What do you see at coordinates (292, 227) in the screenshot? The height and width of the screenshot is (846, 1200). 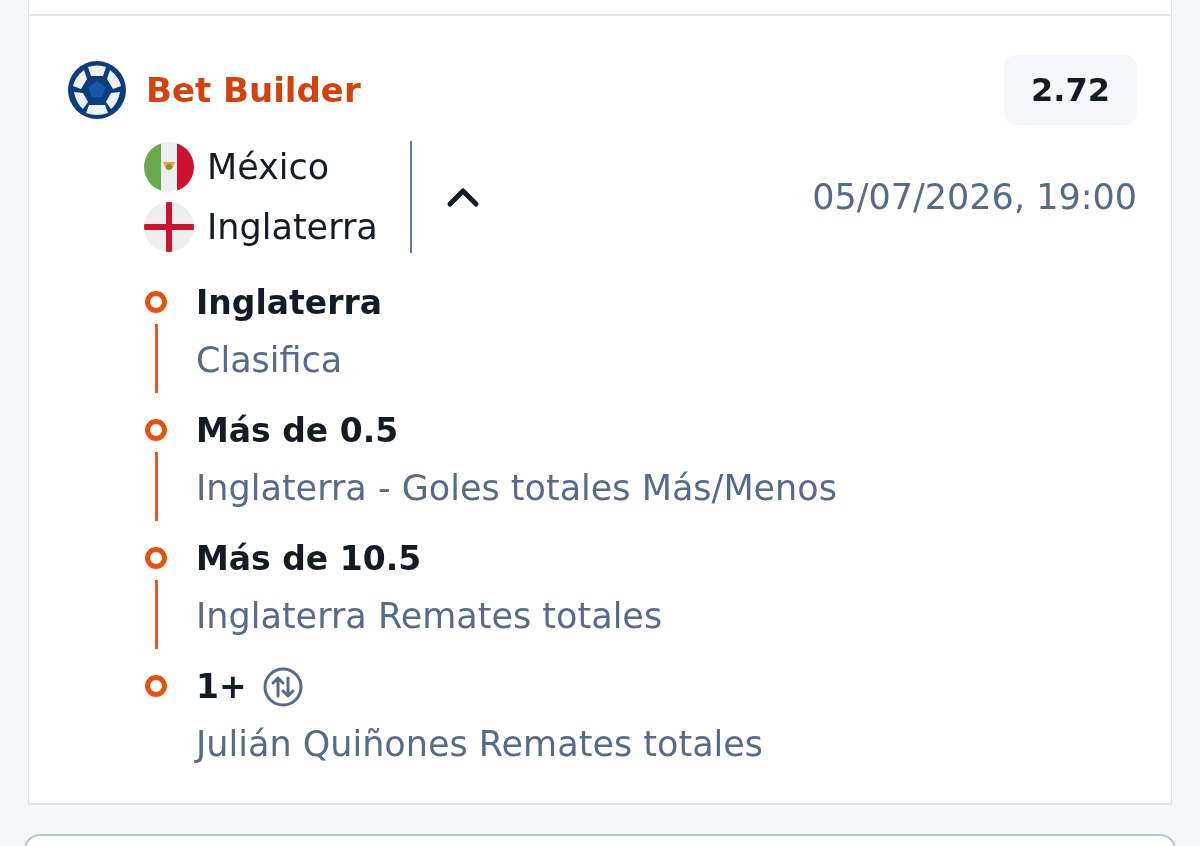 I see `team-name: Inglaterra` at bounding box center [292, 227].